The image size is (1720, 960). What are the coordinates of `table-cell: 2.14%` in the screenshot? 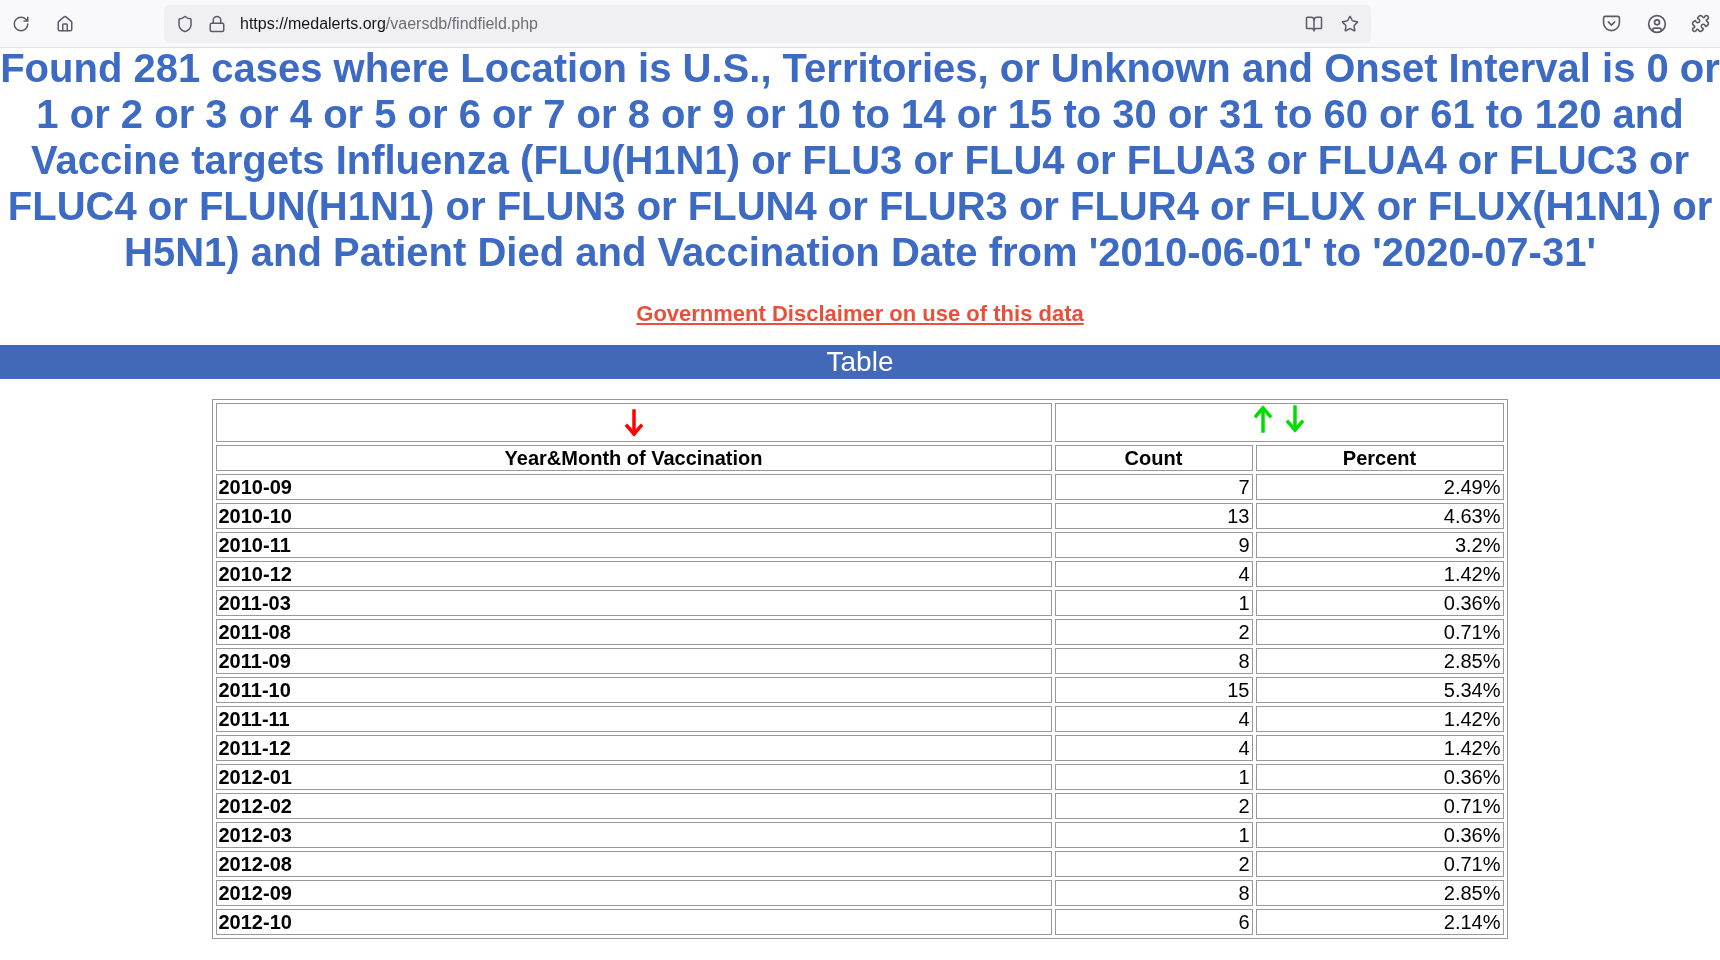 It's located at (1379, 922).